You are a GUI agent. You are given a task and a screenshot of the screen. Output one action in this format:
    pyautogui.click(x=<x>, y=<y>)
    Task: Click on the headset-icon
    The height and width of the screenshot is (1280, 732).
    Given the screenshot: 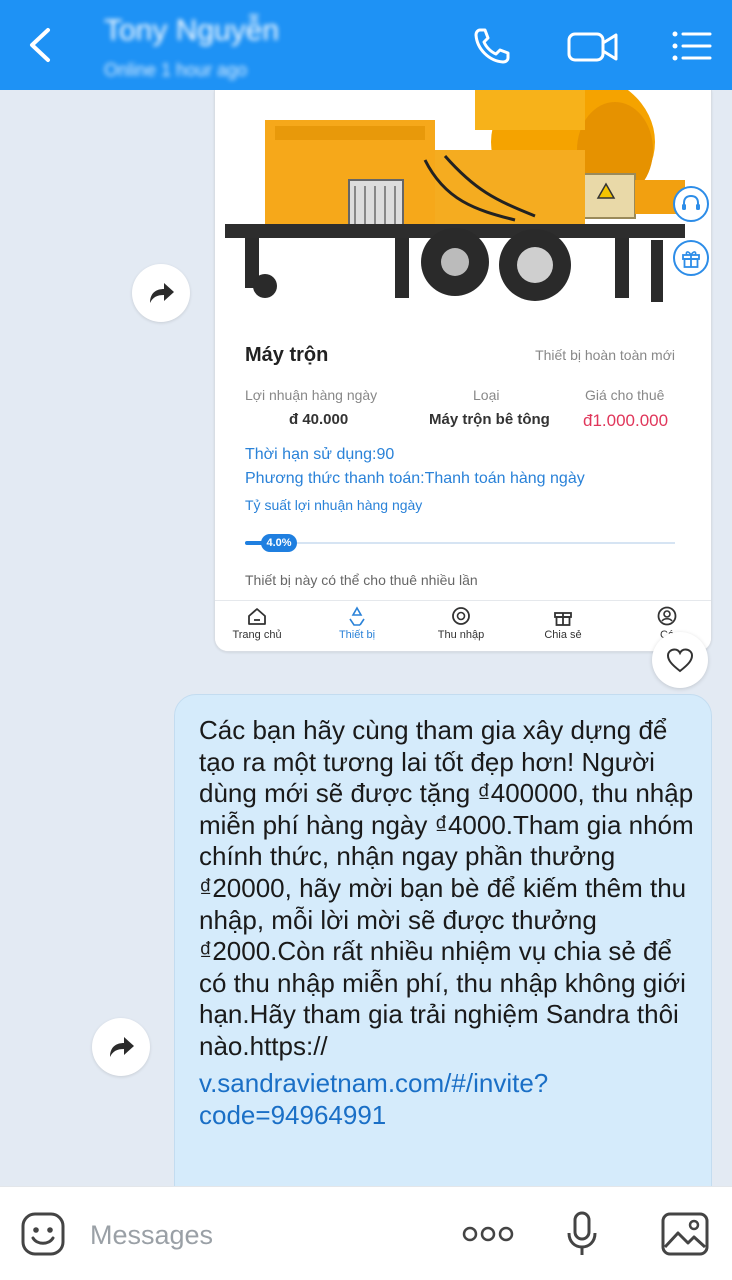 What is the action you would take?
    pyautogui.click(x=691, y=202)
    